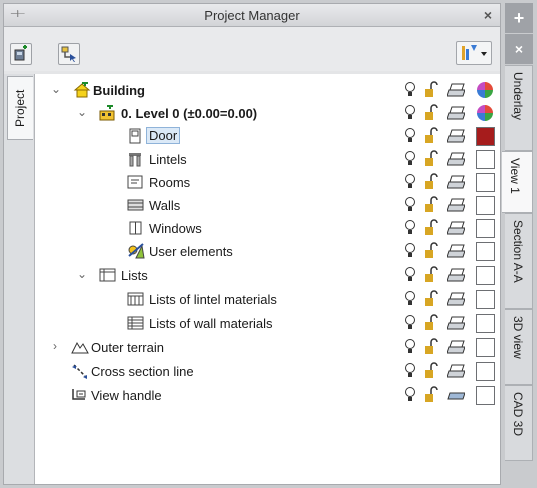  What do you see at coordinates (518, 414) in the screenshot?
I see `tab-cad-3d-label: CAD 3D` at bounding box center [518, 414].